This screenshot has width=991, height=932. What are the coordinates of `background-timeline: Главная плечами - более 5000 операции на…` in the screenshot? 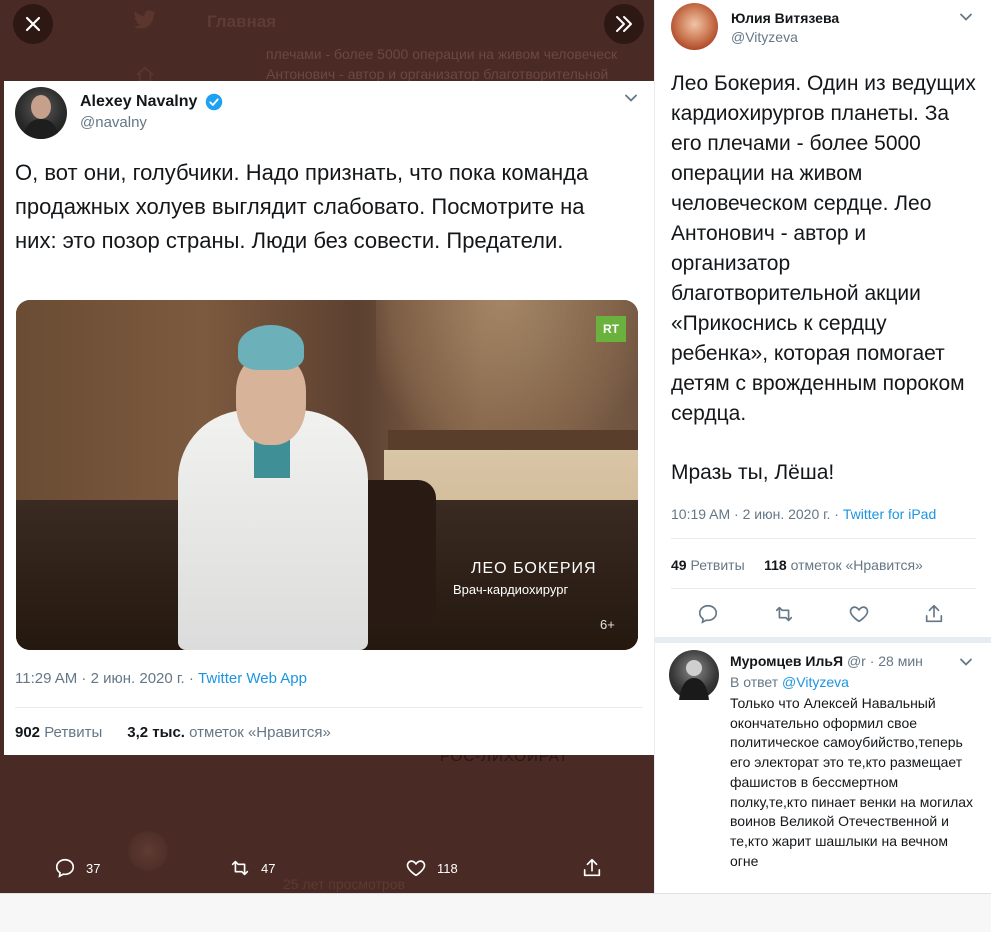 It's located at (327, 41).